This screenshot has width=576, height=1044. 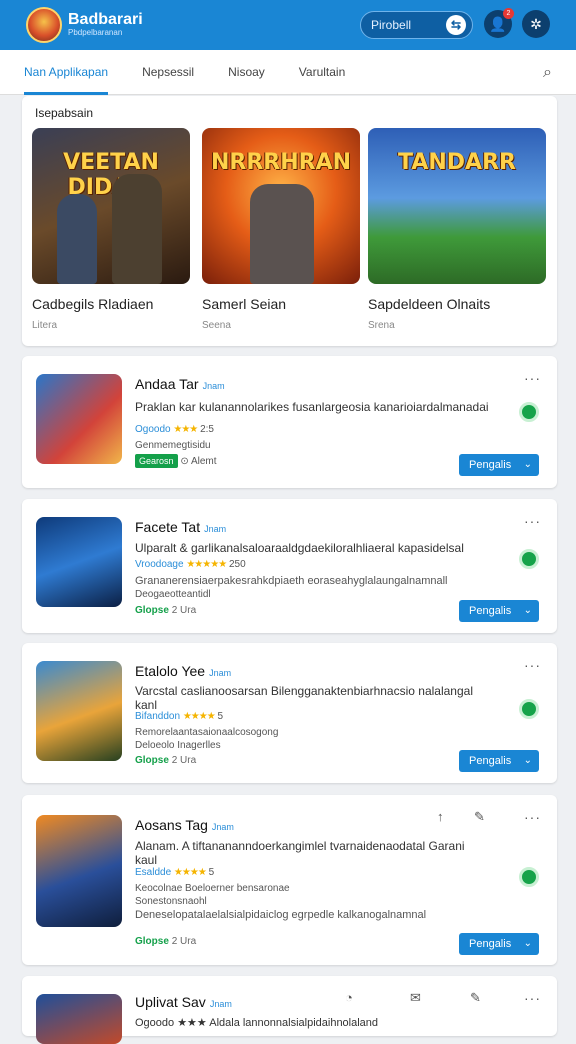 What do you see at coordinates (499, 23) in the screenshot?
I see `profile-button: 👤 2` at bounding box center [499, 23].